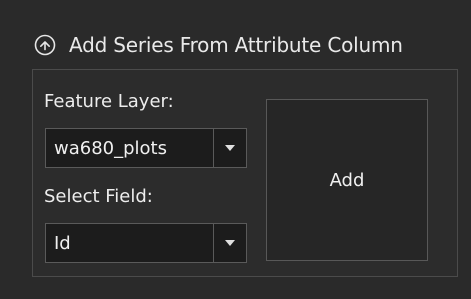 This screenshot has height=299, width=471. Describe the element at coordinates (98, 196) in the screenshot. I see `select-field-label: Select Field:` at that location.